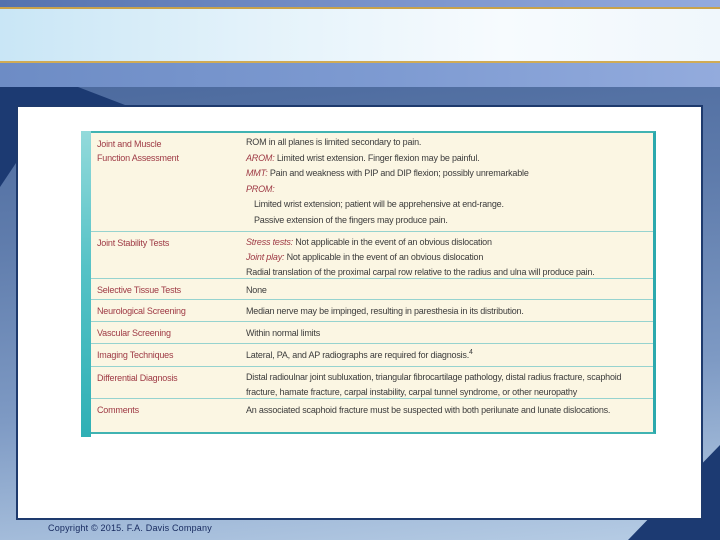 This screenshot has width=720, height=540. What do you see at coordinates (134, 333) in the screenshot?
I see `category-cell: Vascular Screening` at bounding box center [134, 333].